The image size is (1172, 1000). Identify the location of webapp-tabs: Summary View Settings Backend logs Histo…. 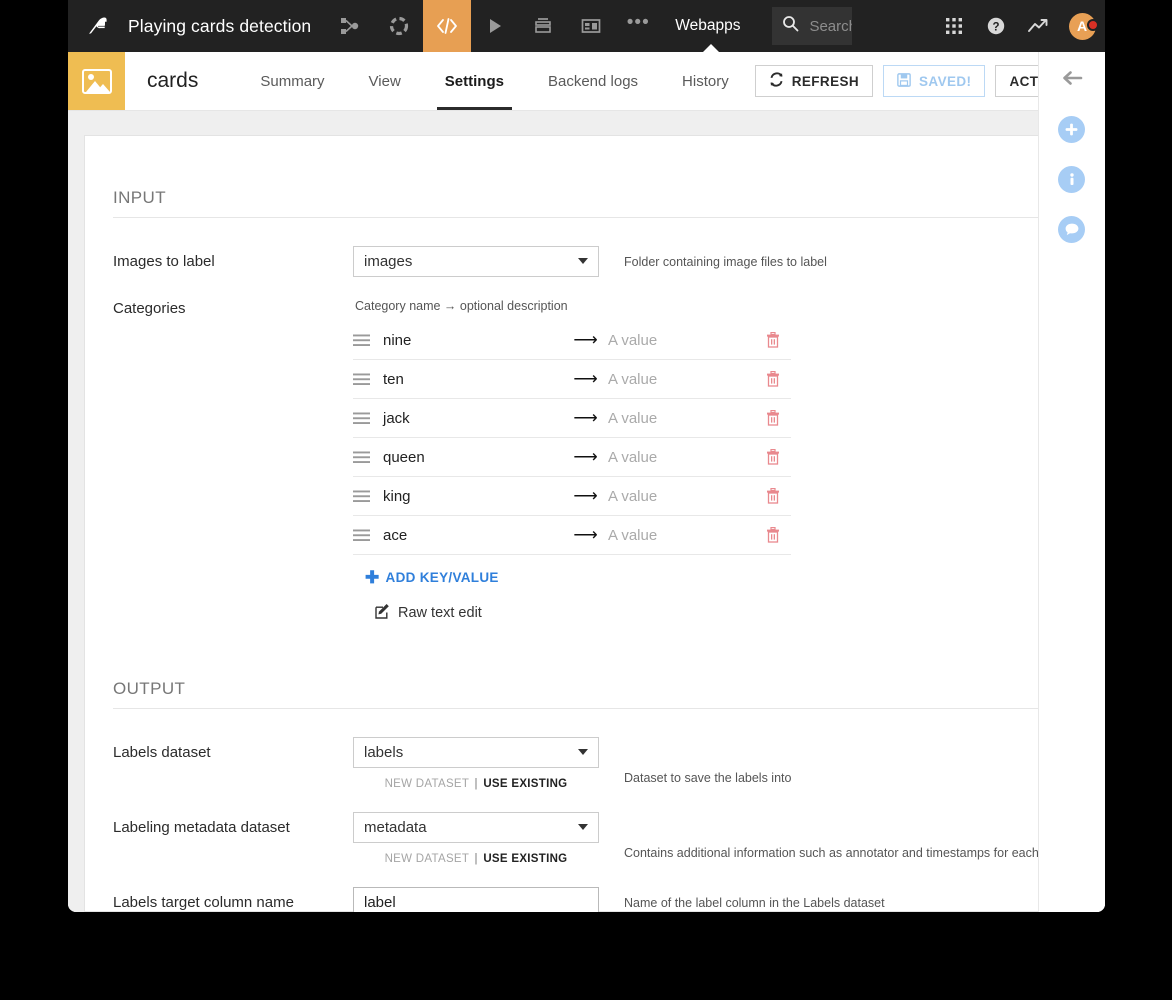
(494, 81).